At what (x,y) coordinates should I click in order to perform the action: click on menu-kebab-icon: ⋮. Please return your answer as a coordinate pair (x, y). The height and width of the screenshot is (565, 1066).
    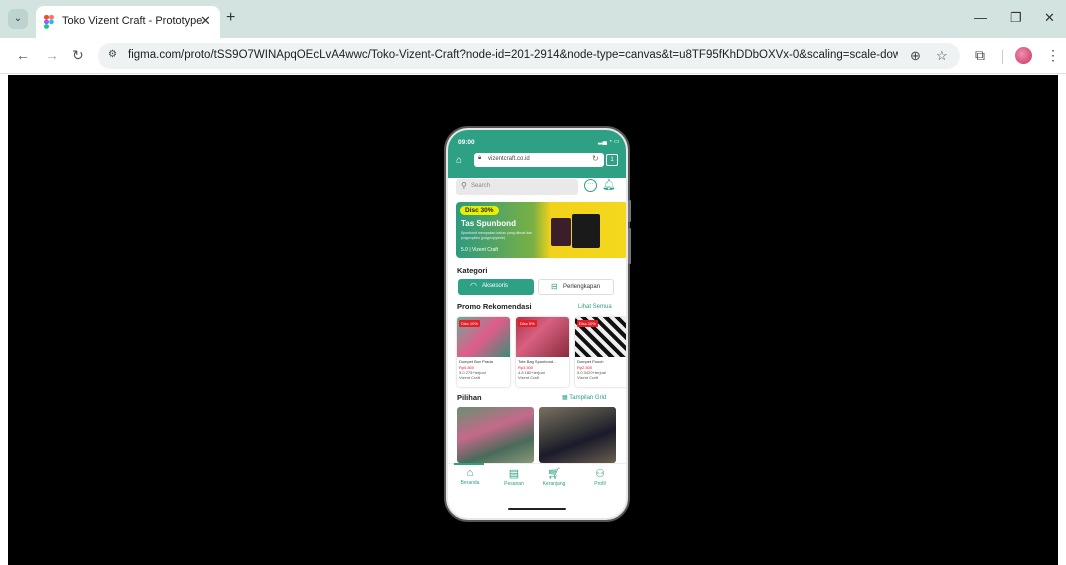
    Looking at the image, I should click on (1053, 55).